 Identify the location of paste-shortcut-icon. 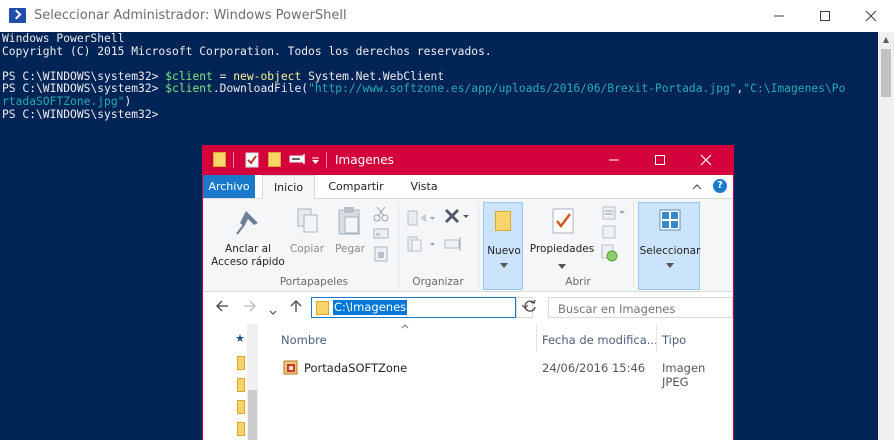
(381, 254).